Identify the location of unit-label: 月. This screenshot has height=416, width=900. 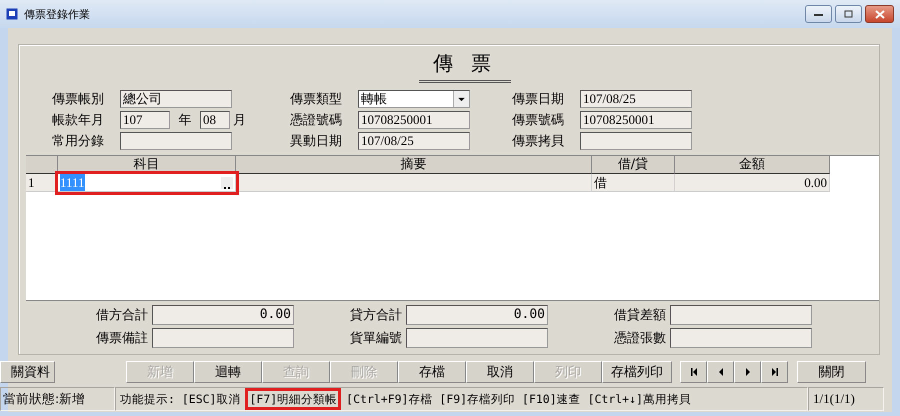
(239, 120).